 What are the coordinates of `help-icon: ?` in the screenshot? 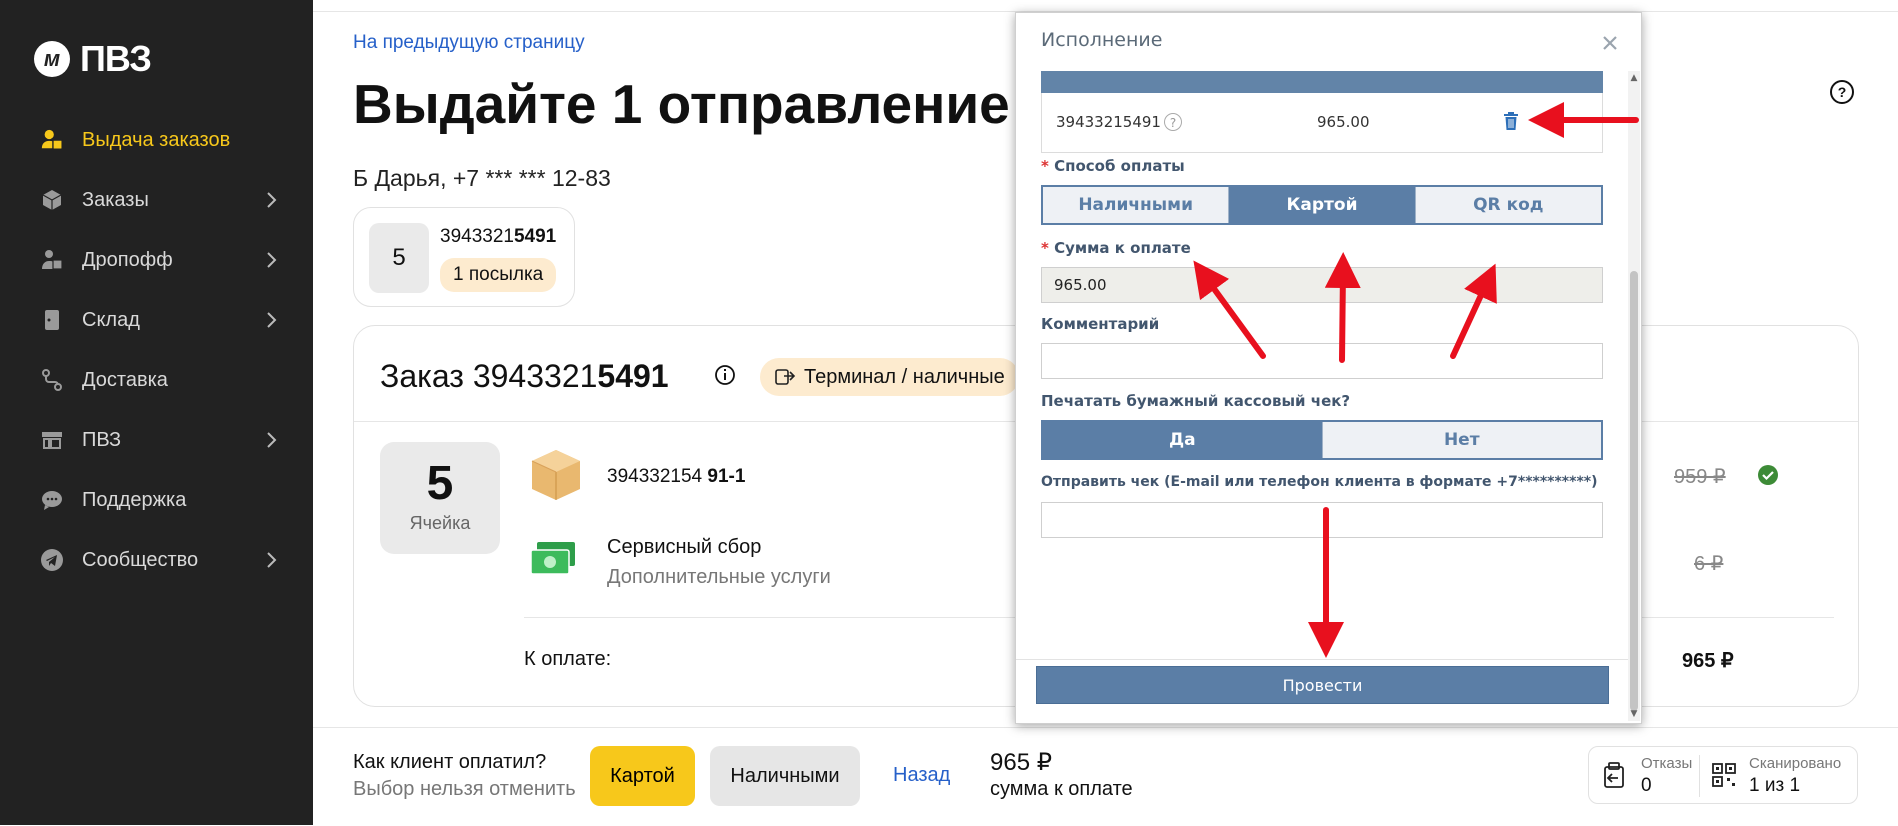 It's located at (1842, 92).